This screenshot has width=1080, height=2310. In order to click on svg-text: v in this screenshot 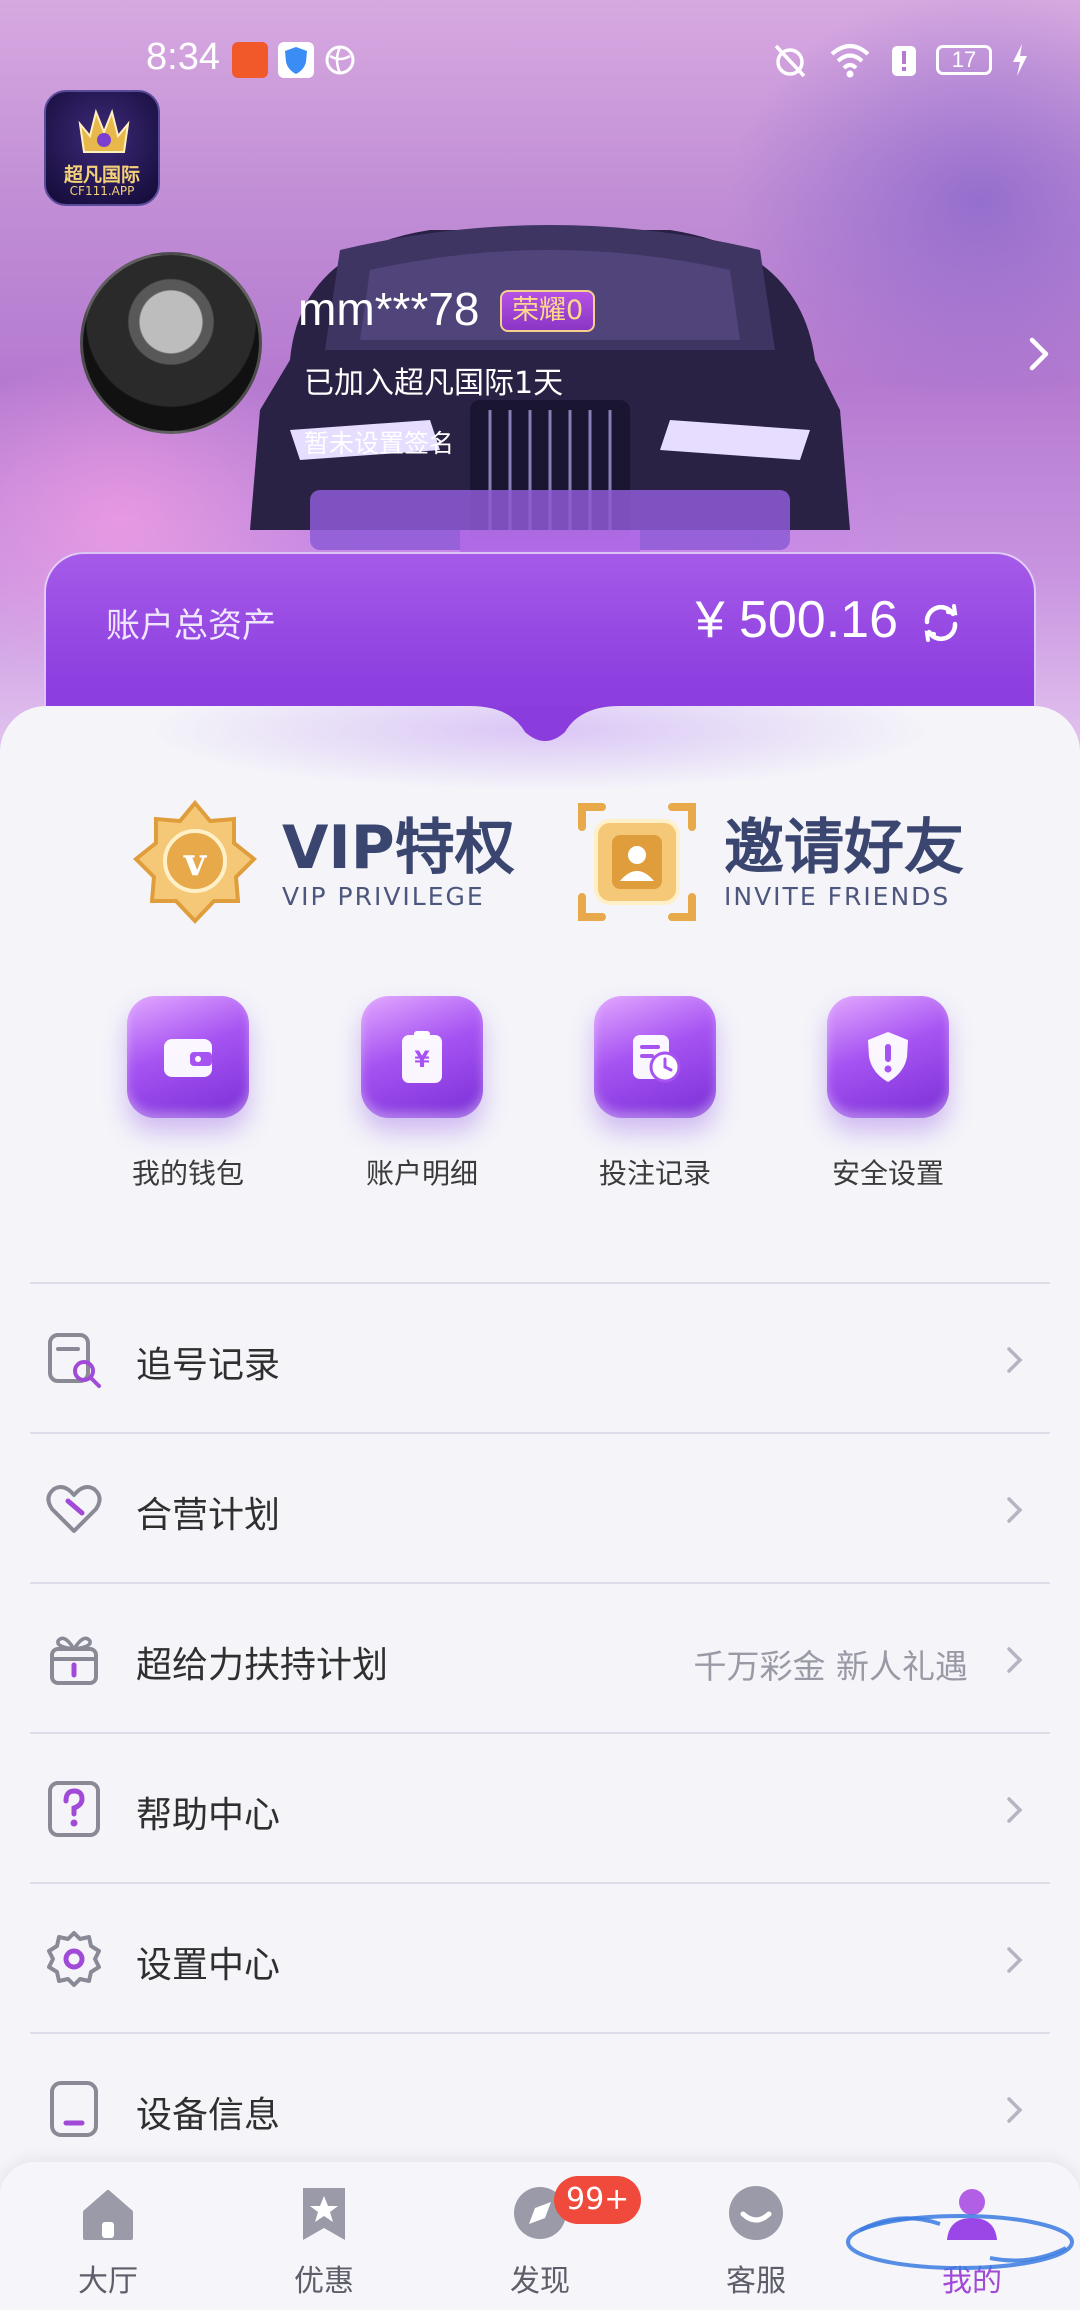, I will do `click(195, 861)`.